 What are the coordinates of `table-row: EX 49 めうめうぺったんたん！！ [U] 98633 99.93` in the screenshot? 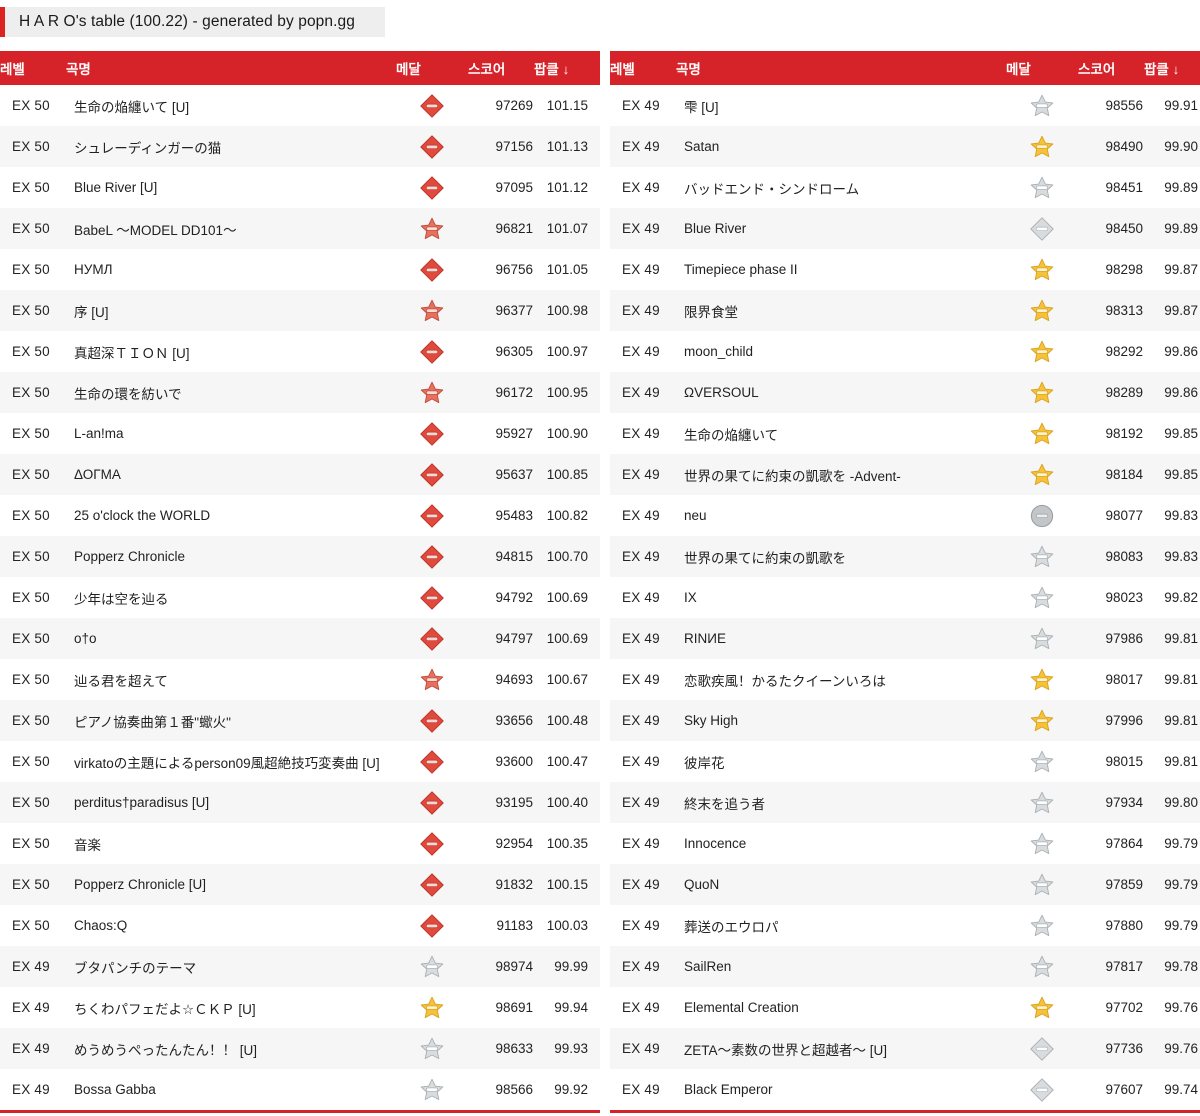 It's located at (300, 1048).